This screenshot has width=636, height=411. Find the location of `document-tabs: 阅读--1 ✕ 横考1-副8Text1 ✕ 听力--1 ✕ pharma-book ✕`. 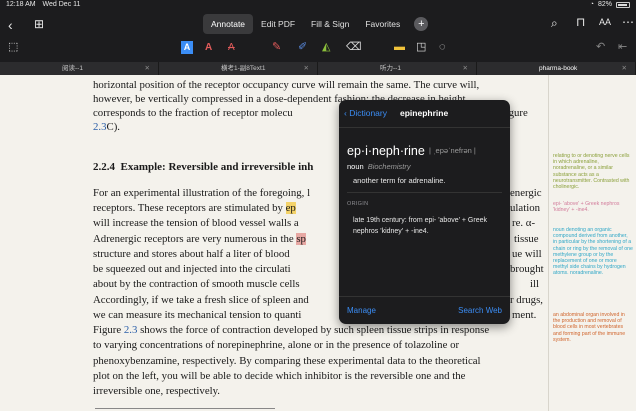

document-tabs: 阅读--1 ✕ 横考1-副8Text1 ✕ 听力--1 ✕ pharma-book ✕ is located at coordinates (318, 68).